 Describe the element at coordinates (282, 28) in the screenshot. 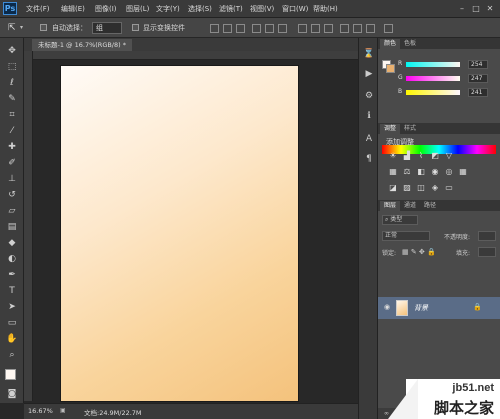

I see `align-right-icon` at that location.